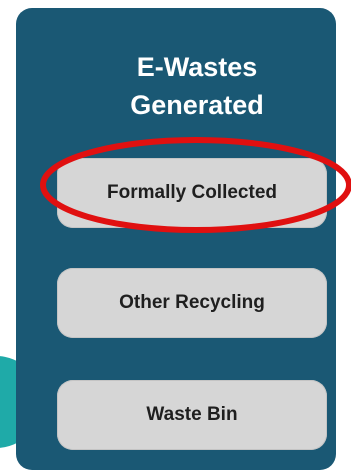 The width and height of the screenshot is (351, 476). I want to click on panel-title: E-Wastes Generated, so click(197, 86).